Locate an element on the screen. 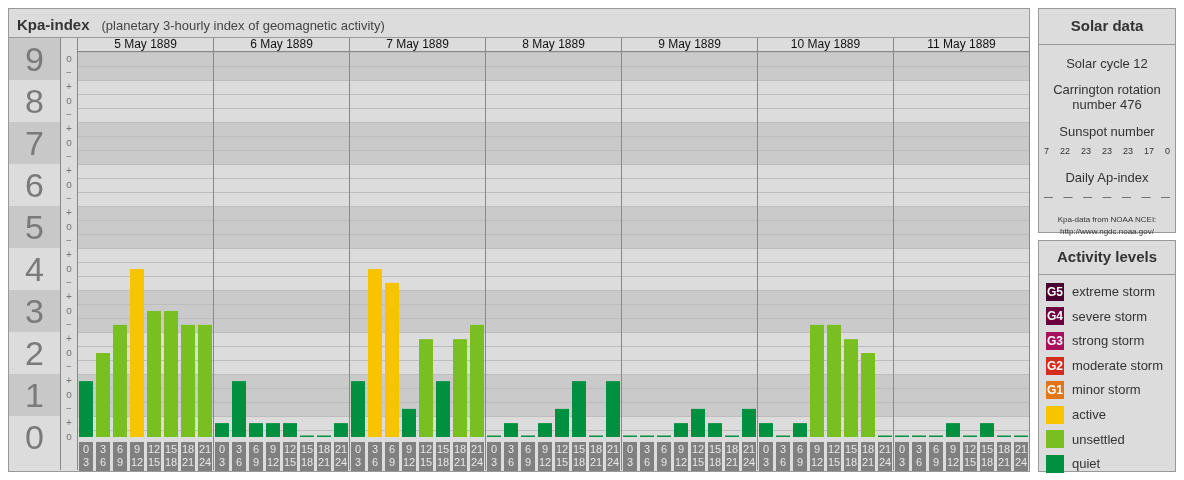 Image resolution: width=1184 pixels, height=480 pixels. level-label: active is located at coordinates (1089, 415).